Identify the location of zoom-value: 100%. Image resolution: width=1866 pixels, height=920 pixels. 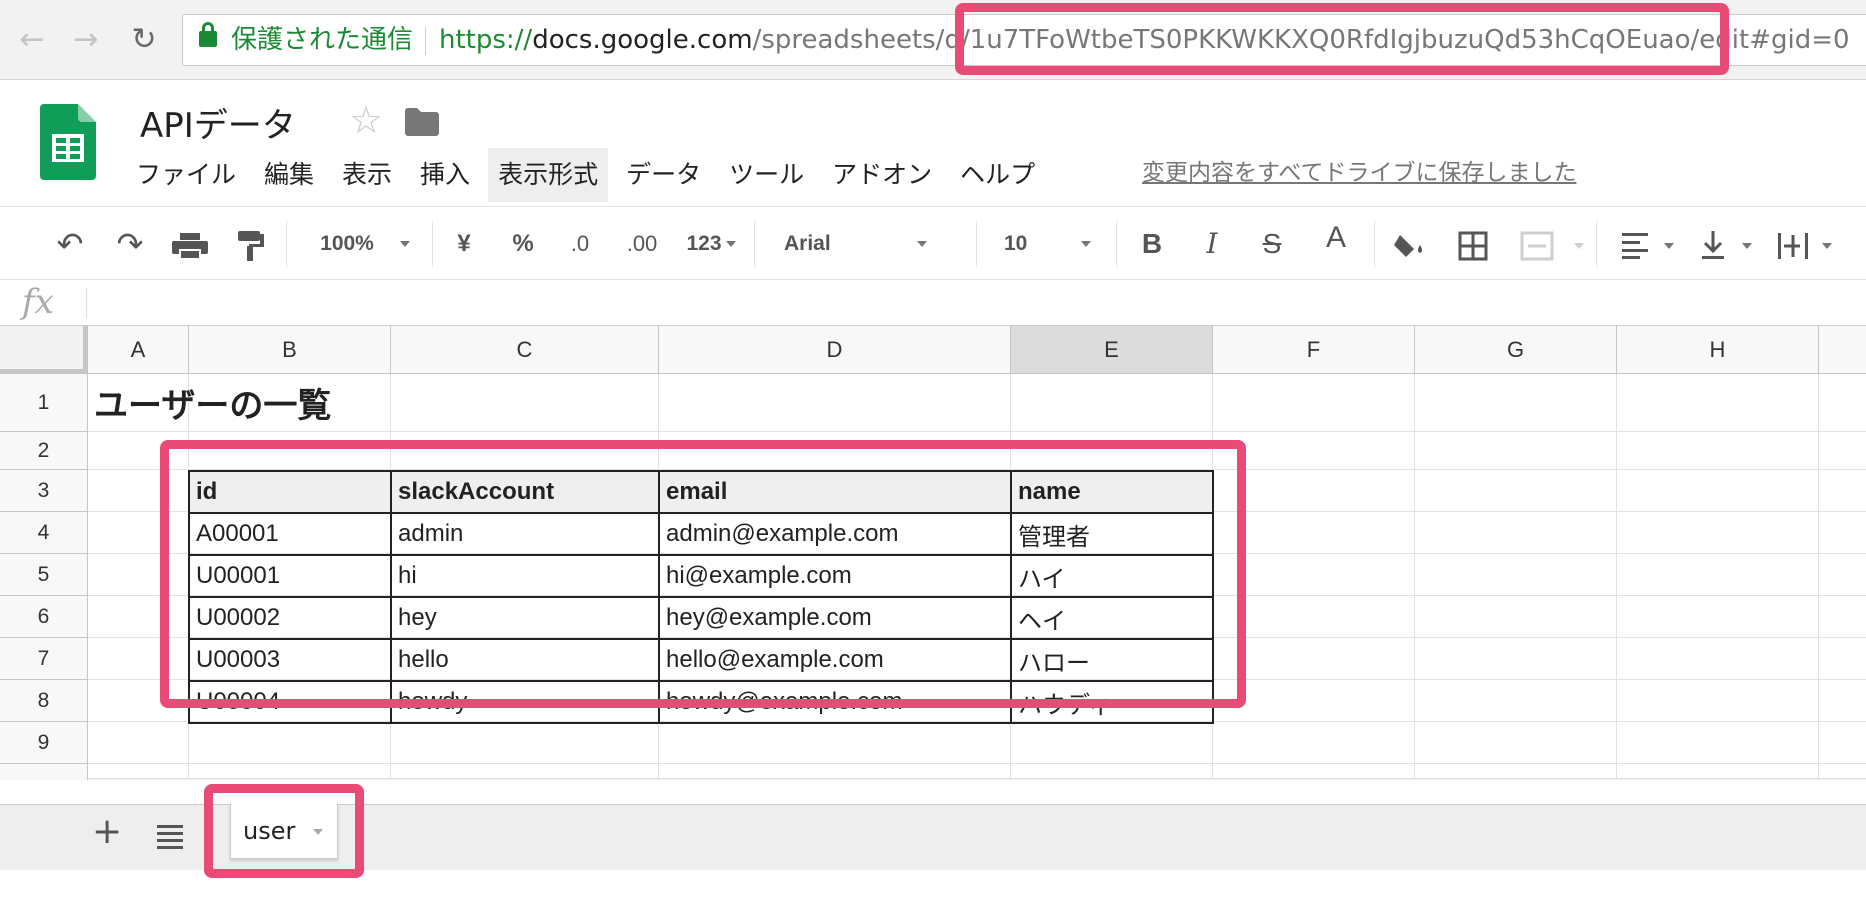
(347, 243).